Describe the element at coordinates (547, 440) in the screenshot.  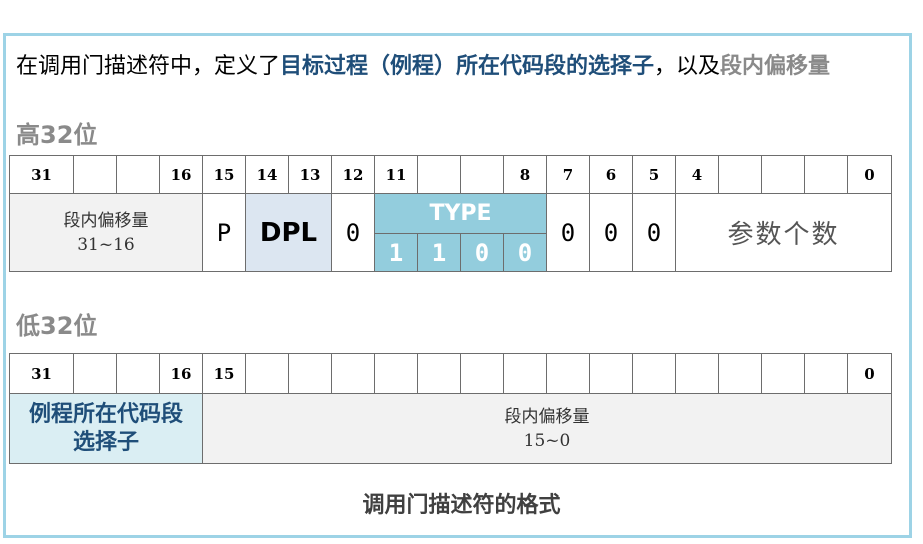
I see `offset-low-range: 15~0` at that location.